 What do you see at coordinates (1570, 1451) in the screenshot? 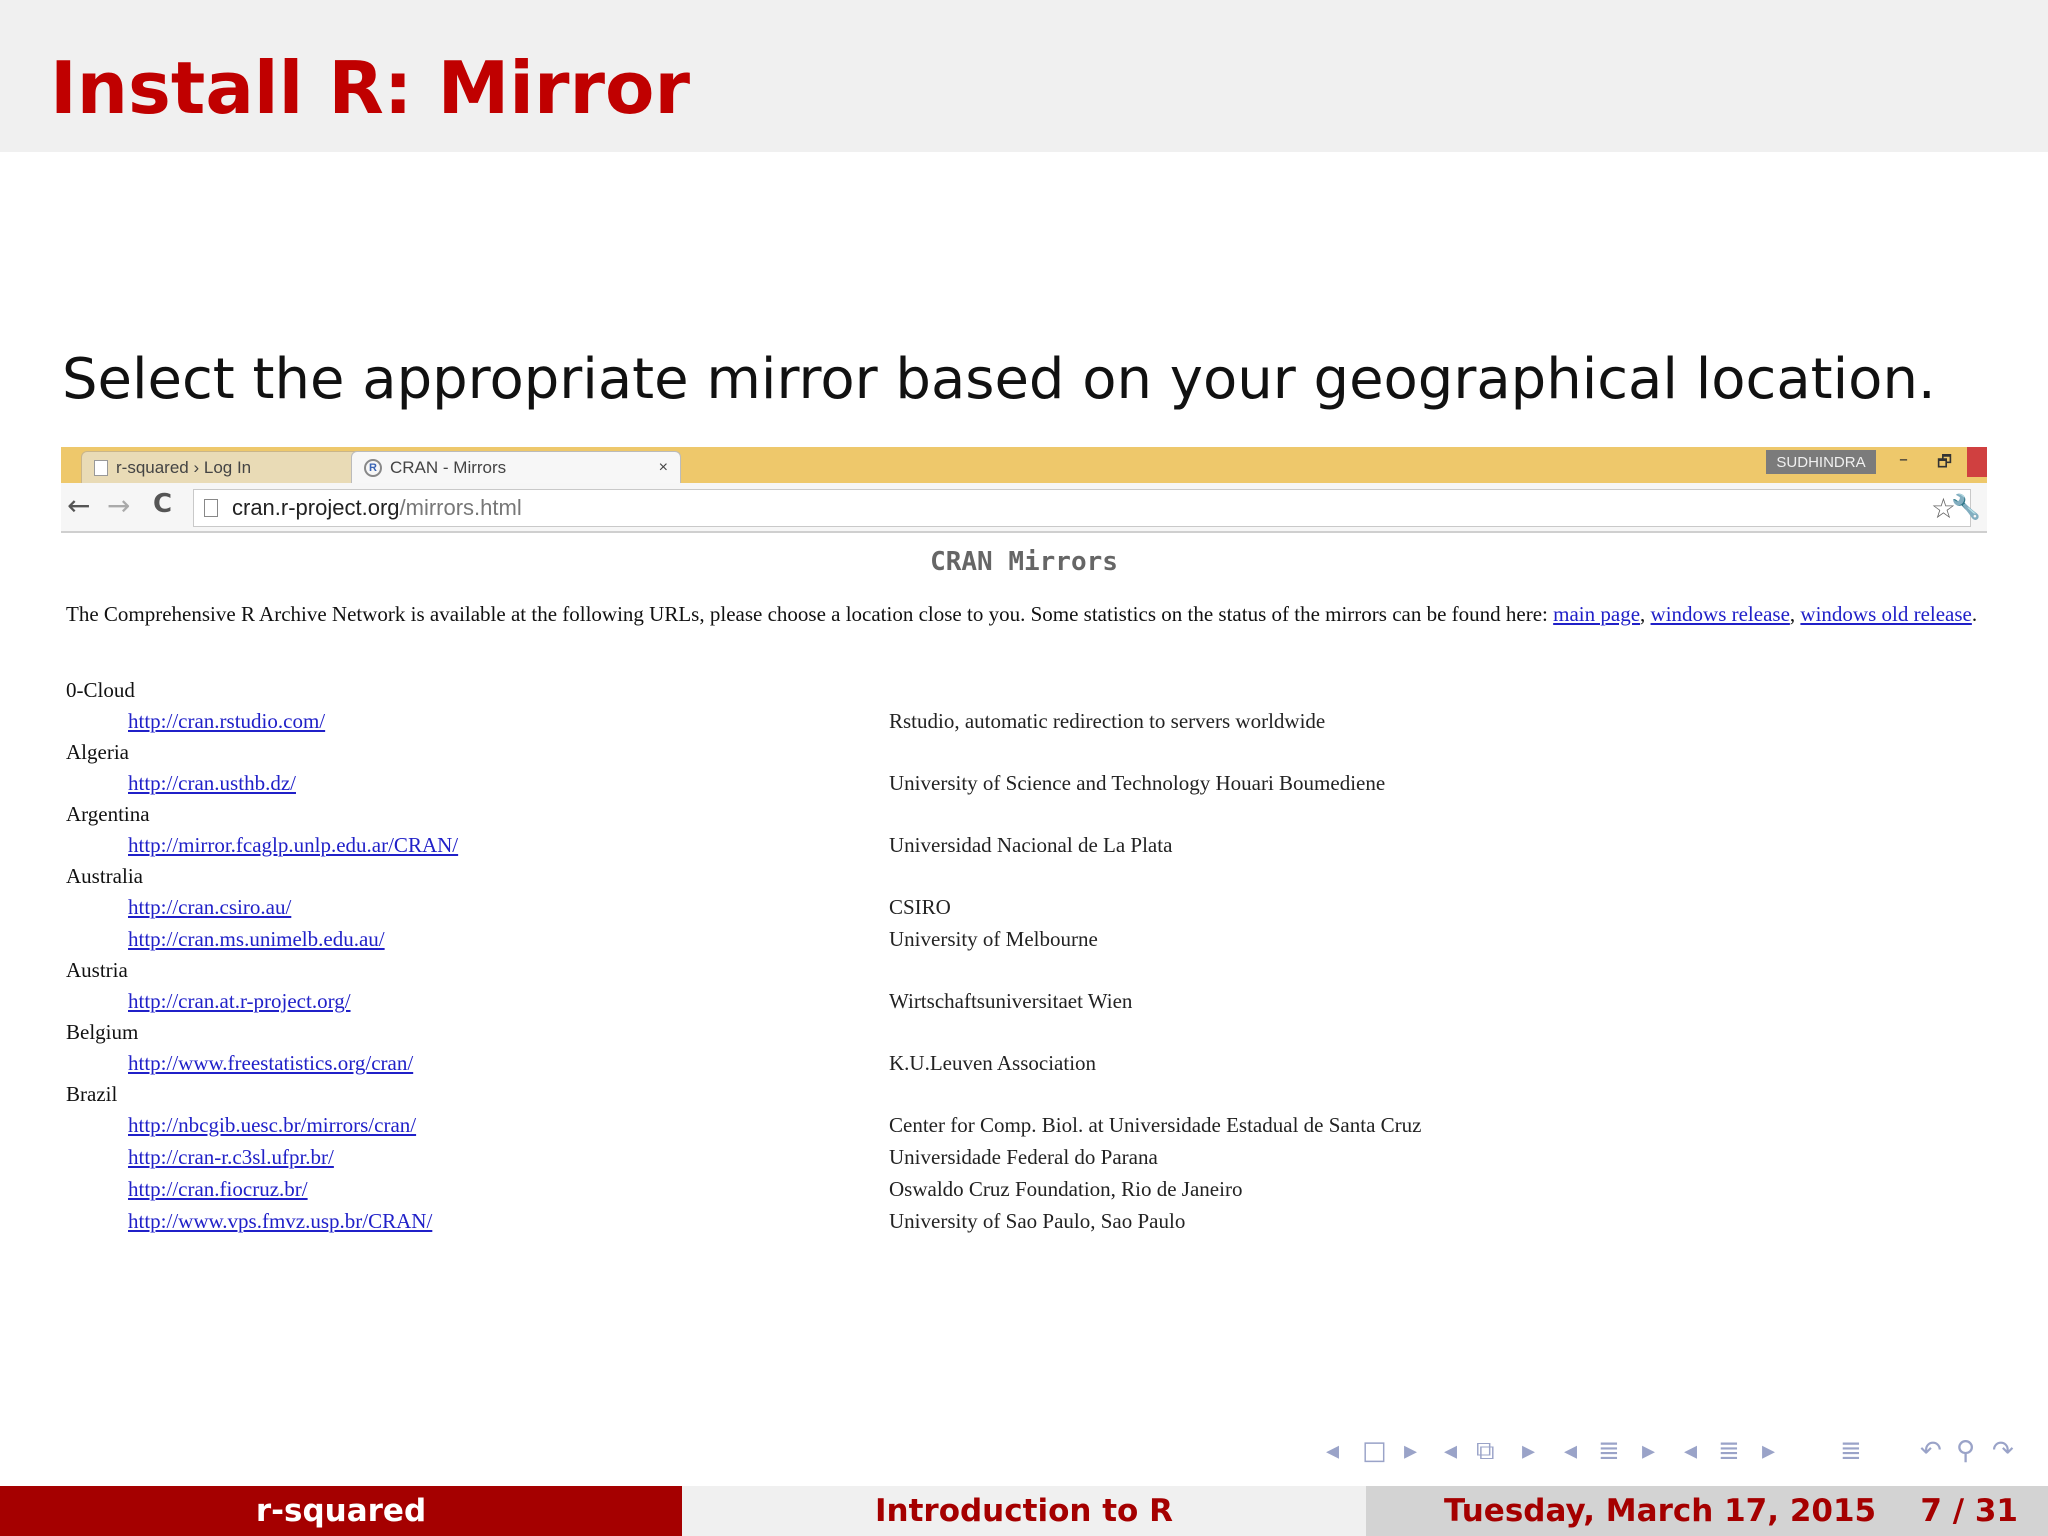
I see `prev-section-icon: ◂` at bounding box center [1570, 1451].